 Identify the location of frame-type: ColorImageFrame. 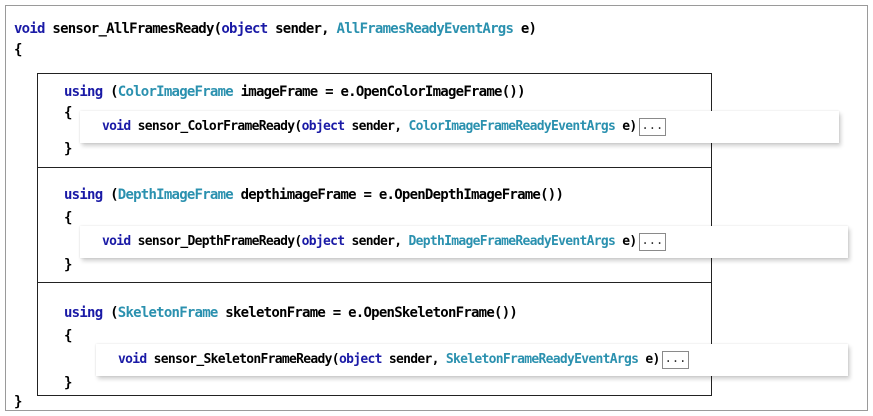
(175, 92).